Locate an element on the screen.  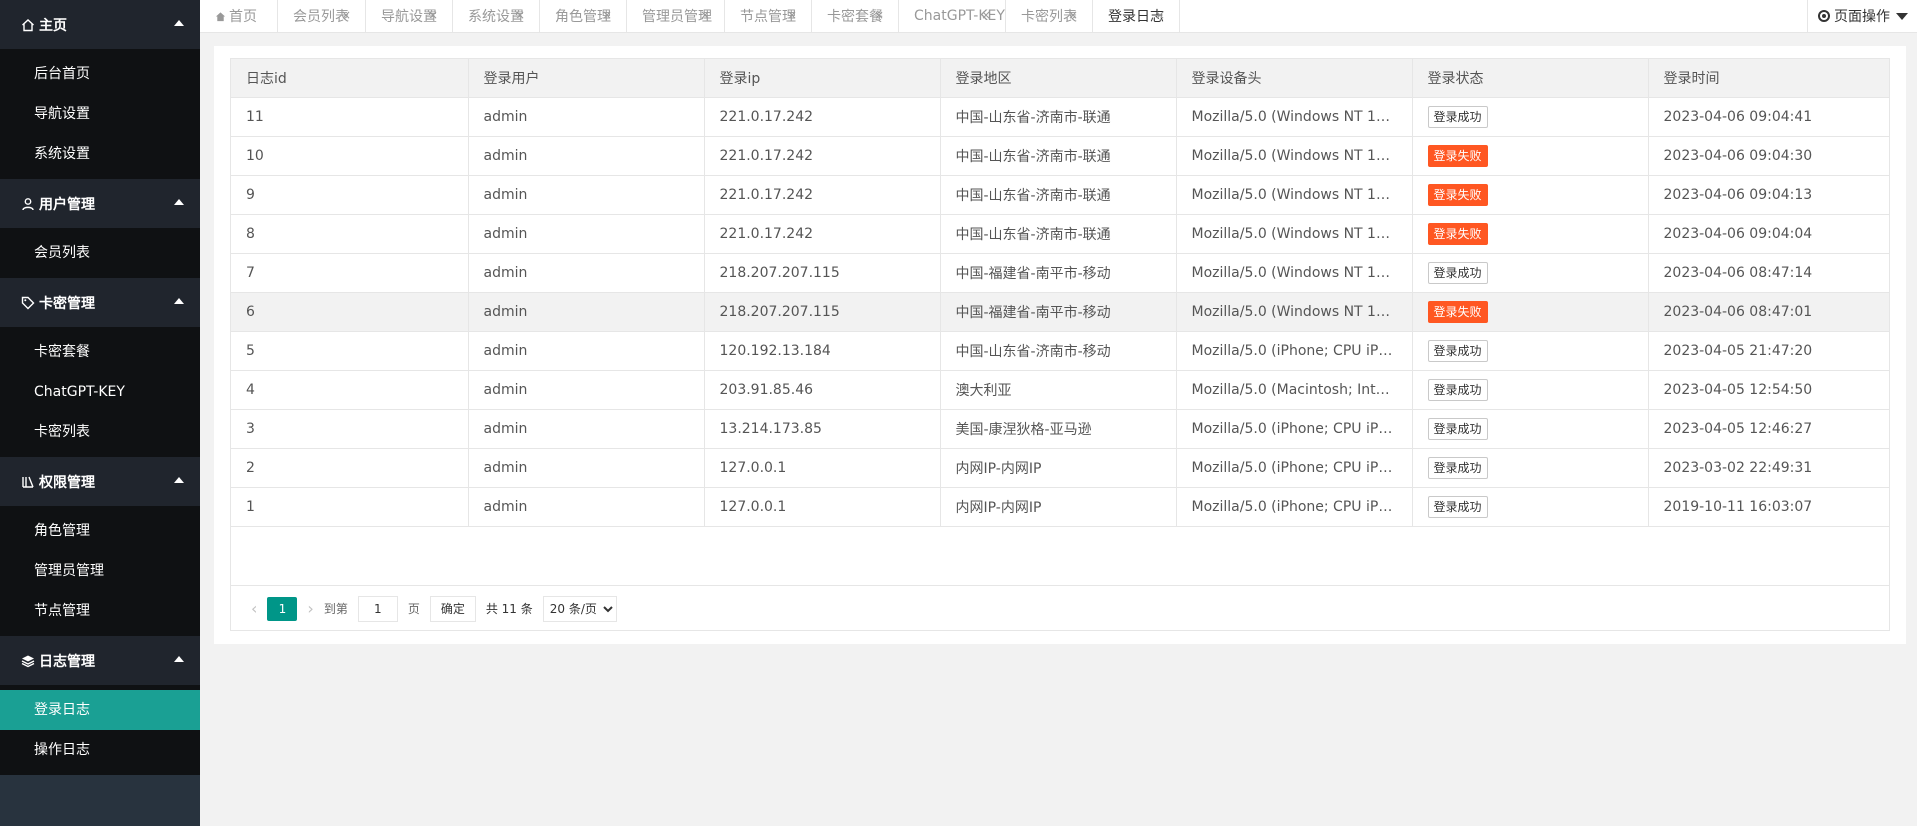
table-cell: 127.0.0.1 is located at coordinates (822, 507).